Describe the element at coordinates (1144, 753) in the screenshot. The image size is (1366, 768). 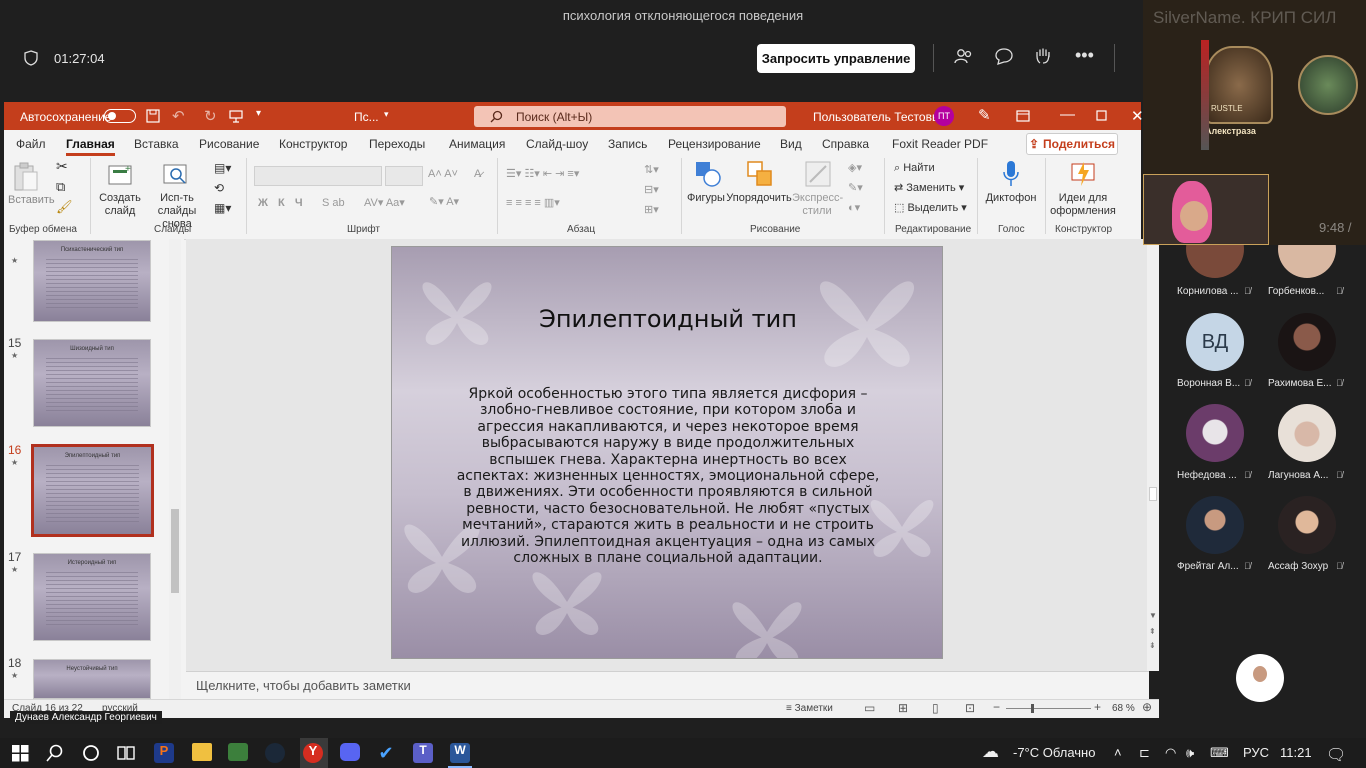
I see `app-tray-icon: ⊏` at that location.